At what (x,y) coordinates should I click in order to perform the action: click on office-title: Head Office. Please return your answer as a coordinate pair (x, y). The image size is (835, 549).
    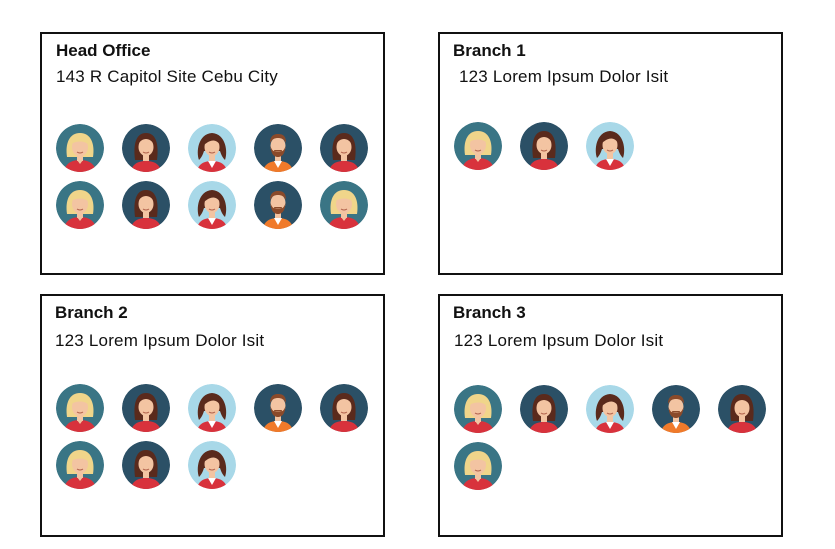
    Looking at the image, I should click on (103, 50).